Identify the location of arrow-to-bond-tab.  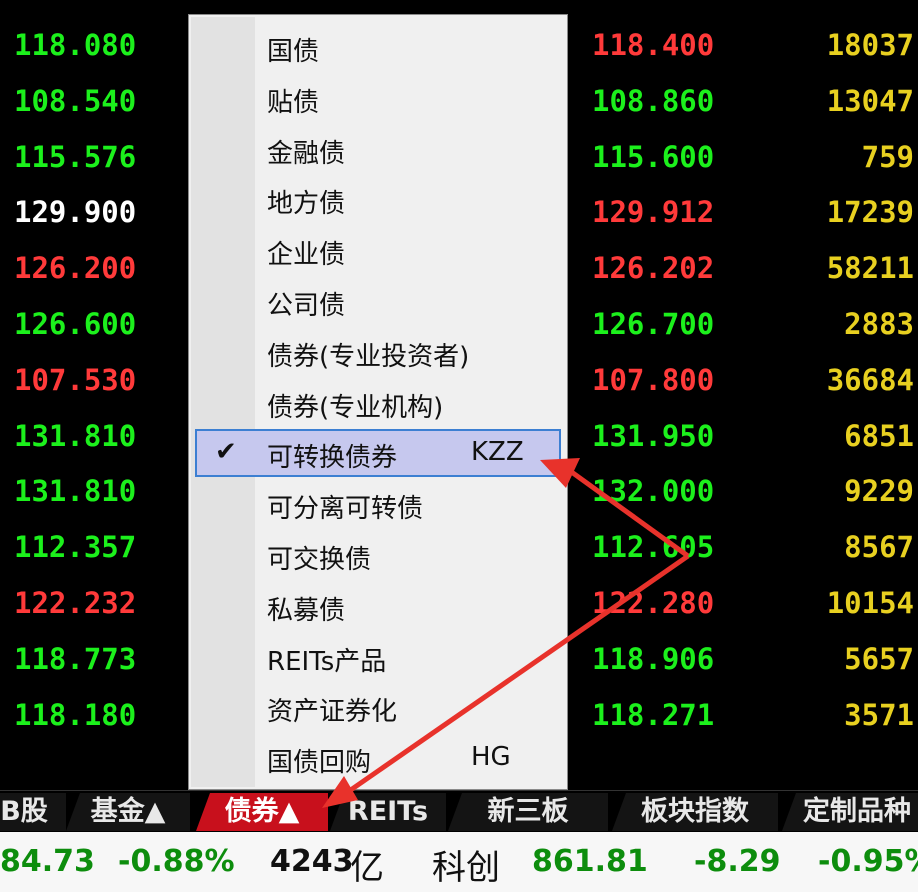
(506, 680).